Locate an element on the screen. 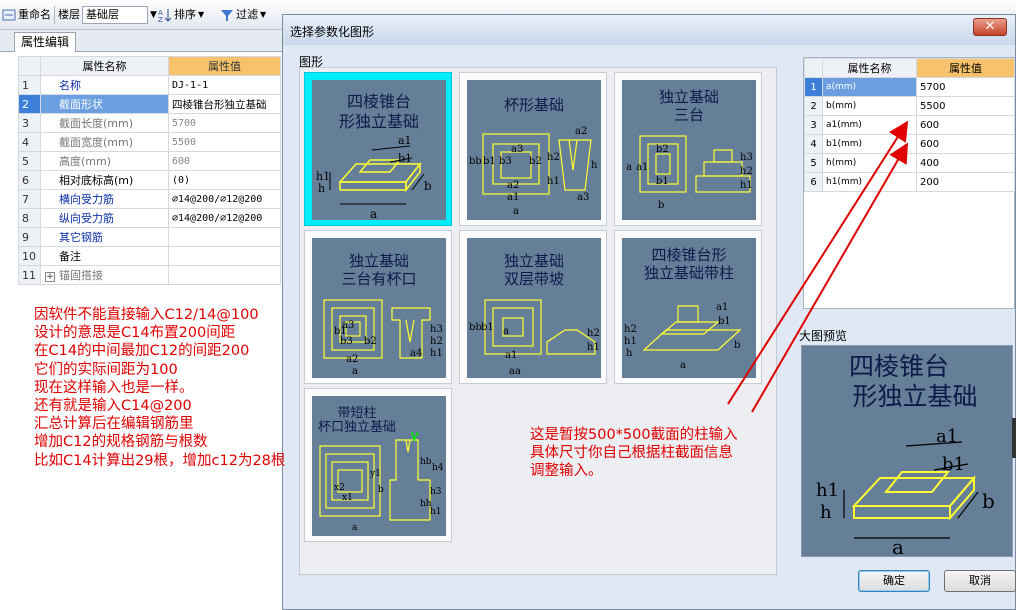  svg-text: bb is located at coordinates (475, 161).